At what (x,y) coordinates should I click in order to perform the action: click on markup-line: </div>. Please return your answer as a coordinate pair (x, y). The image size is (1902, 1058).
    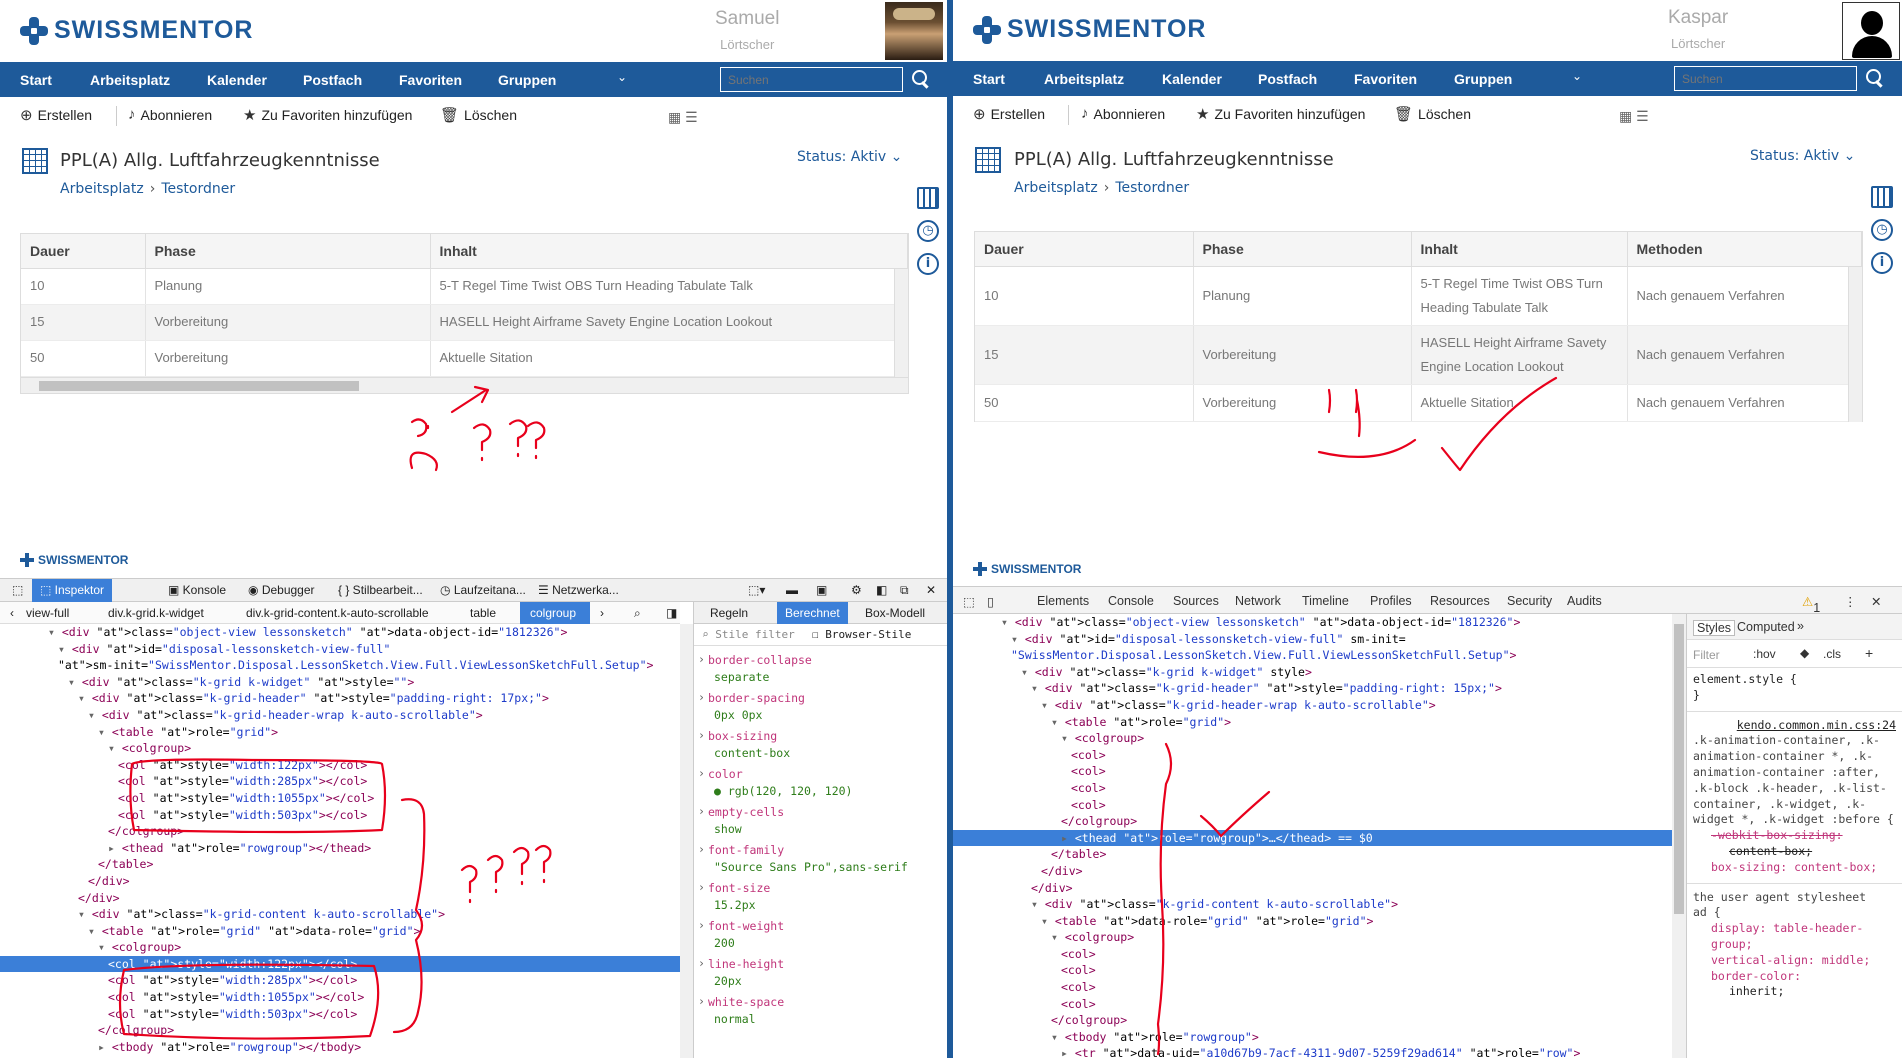
    Looking at the image, I should click on (1312, 871).